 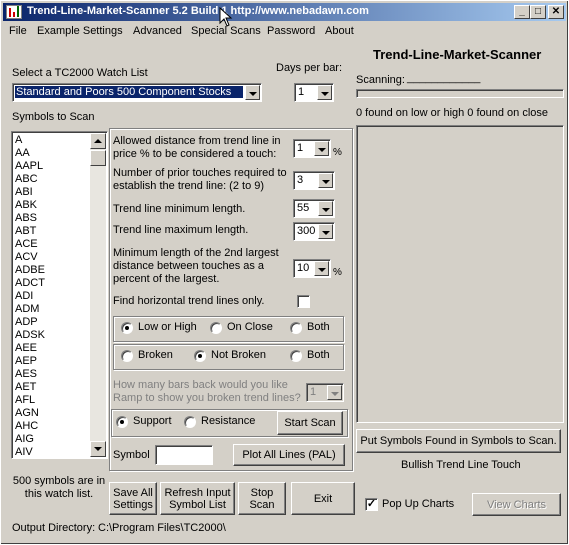 I want to click on menu-password: Password, so click(x=291, y=31).